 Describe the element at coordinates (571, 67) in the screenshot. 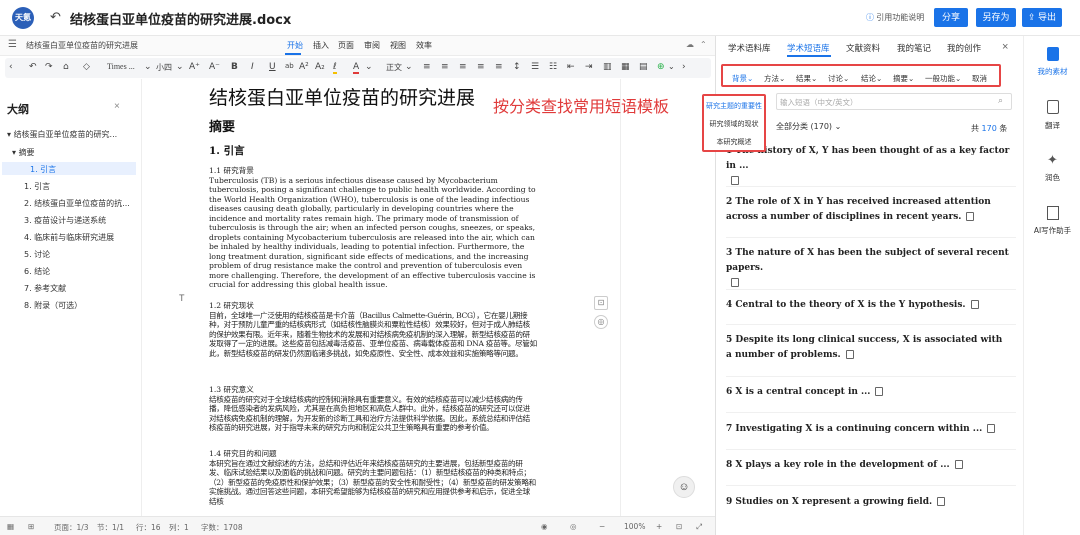

I see `outdent-icon: ⇤` at that location.